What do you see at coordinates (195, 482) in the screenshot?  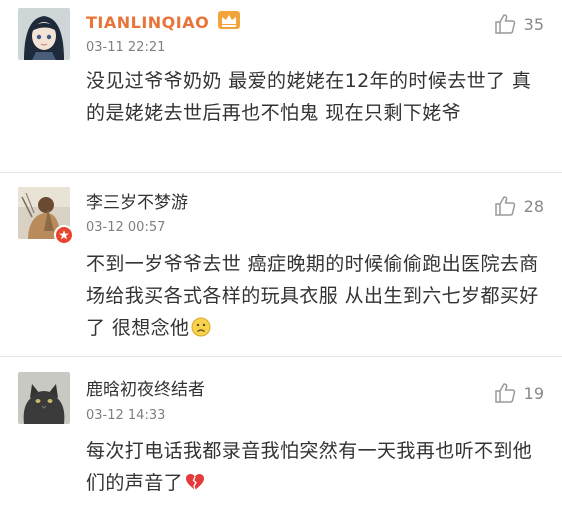 I see `broken-heart-emoji-icon` at bounding box center [195, 482].